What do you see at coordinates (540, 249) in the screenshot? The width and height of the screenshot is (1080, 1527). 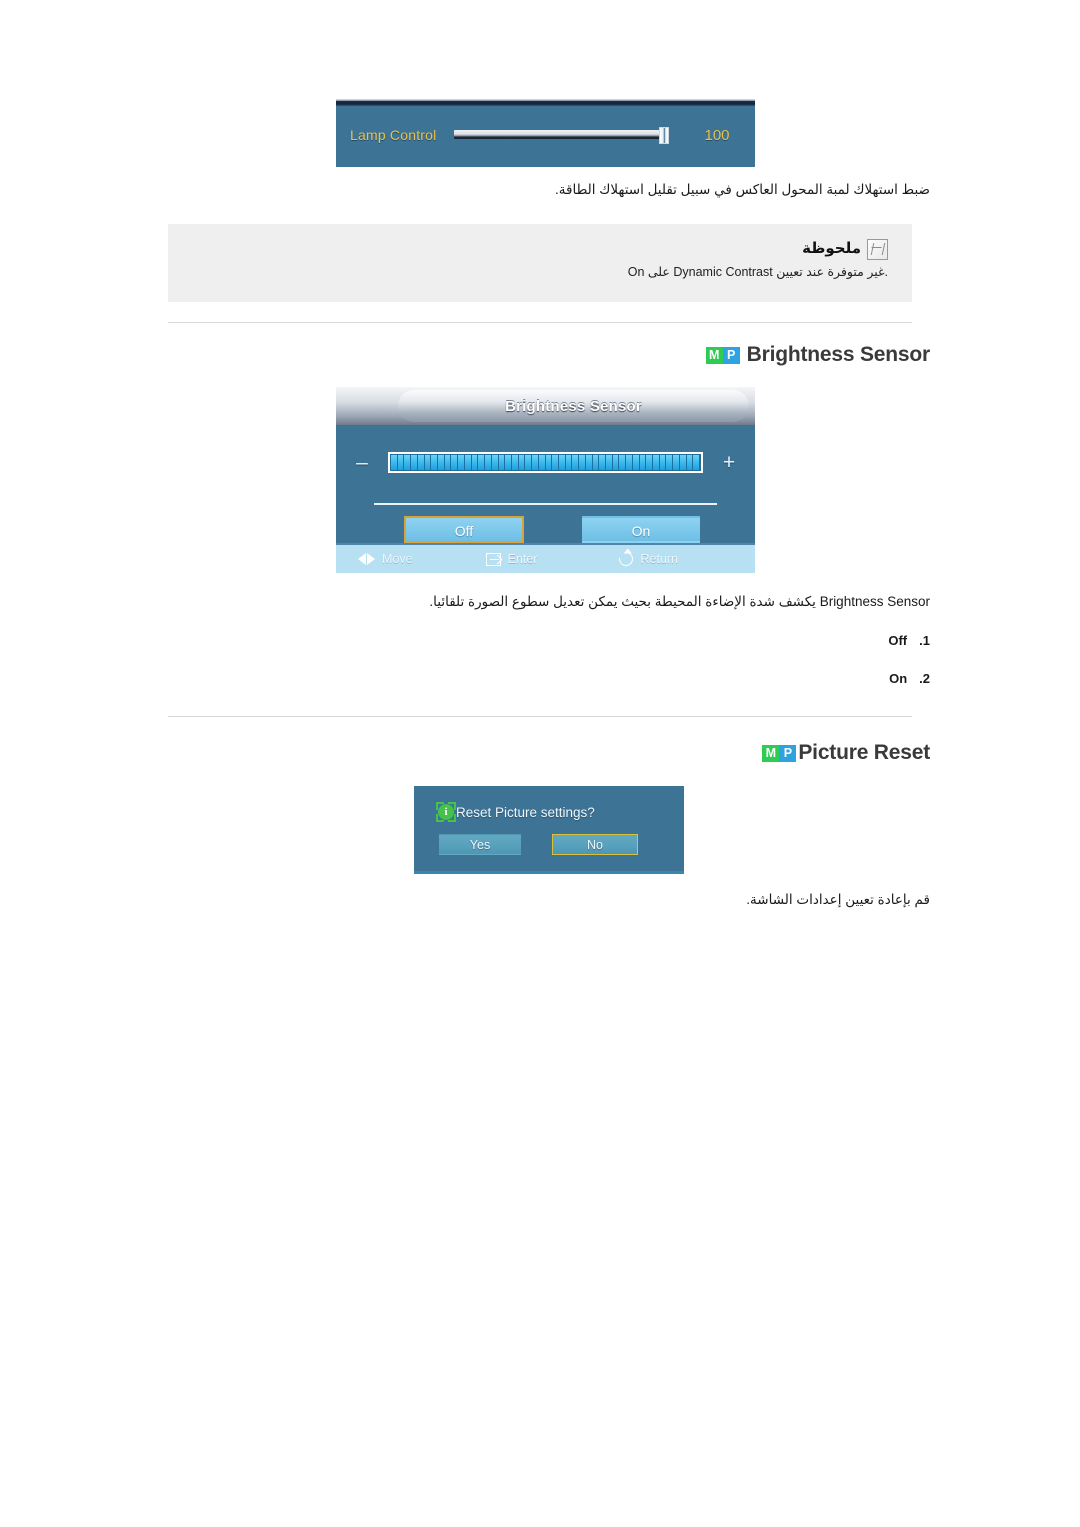 I see `note-title-row: ملحوظة` at bounding box center [540, 249].